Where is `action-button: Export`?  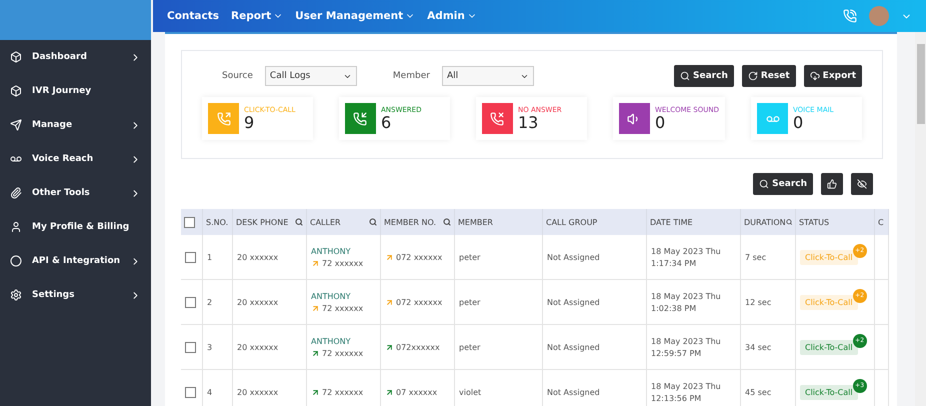 action-button: Export is located at coordinates (833, 76).